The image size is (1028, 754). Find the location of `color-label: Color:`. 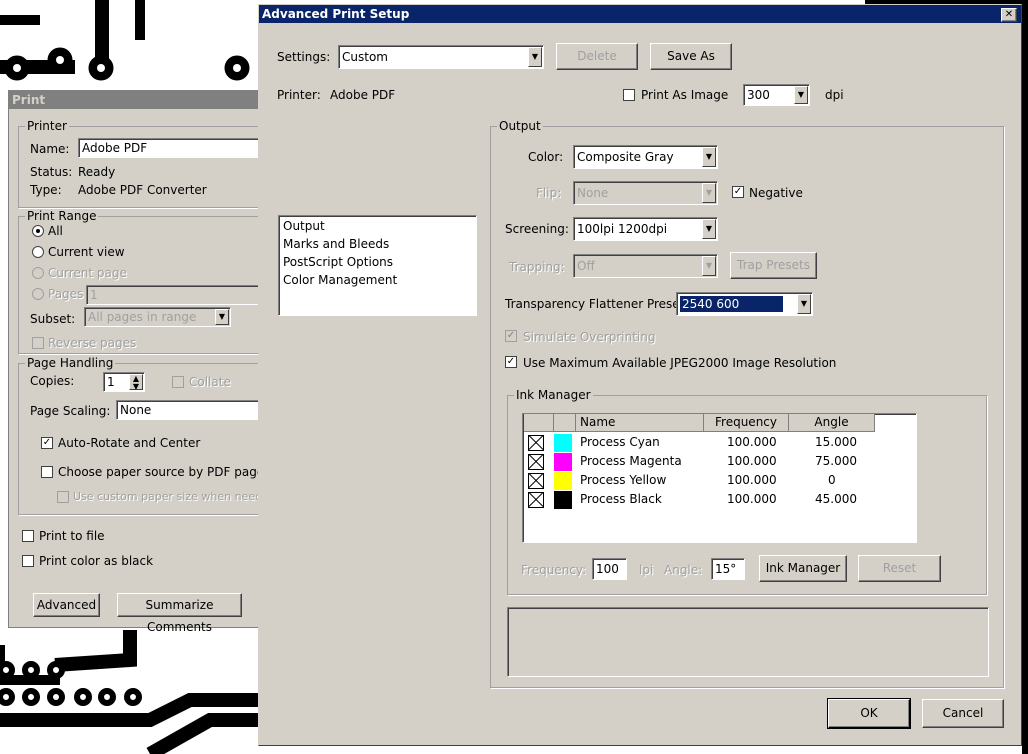

color-label: Color: is located at coordinates (546, 157).